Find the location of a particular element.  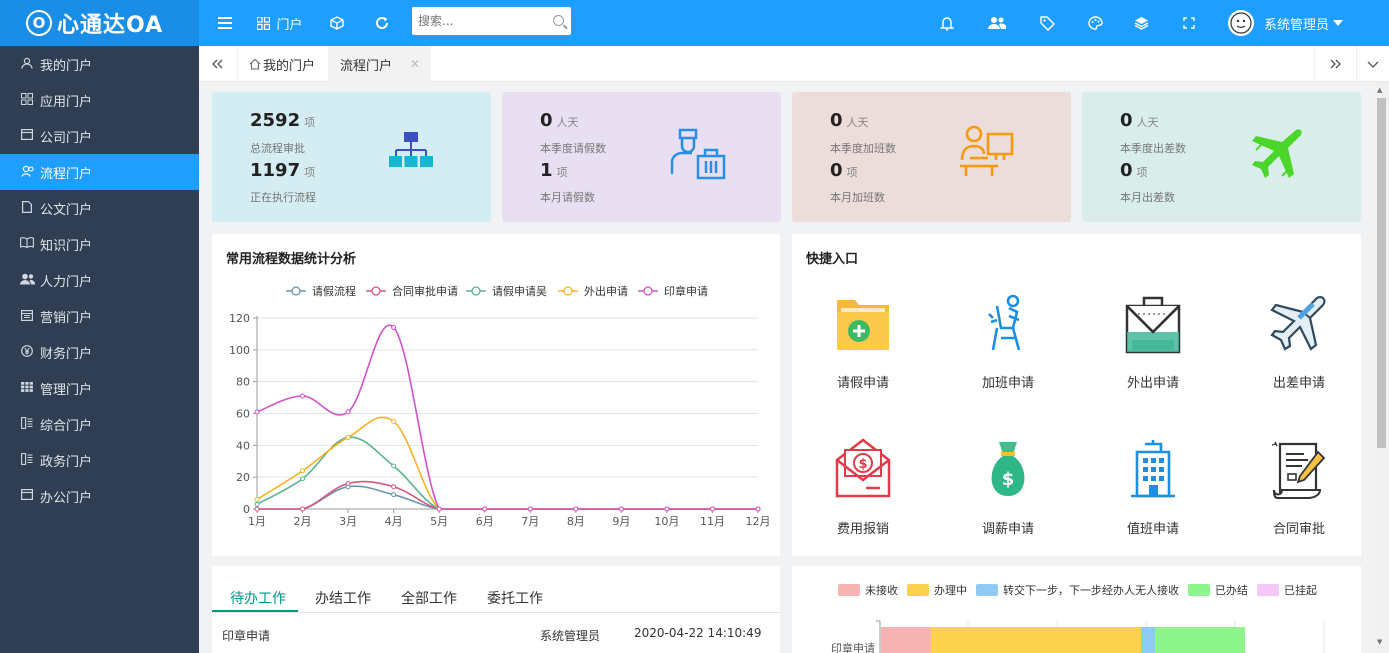

columns-icon is located at coordinates (27, 424).